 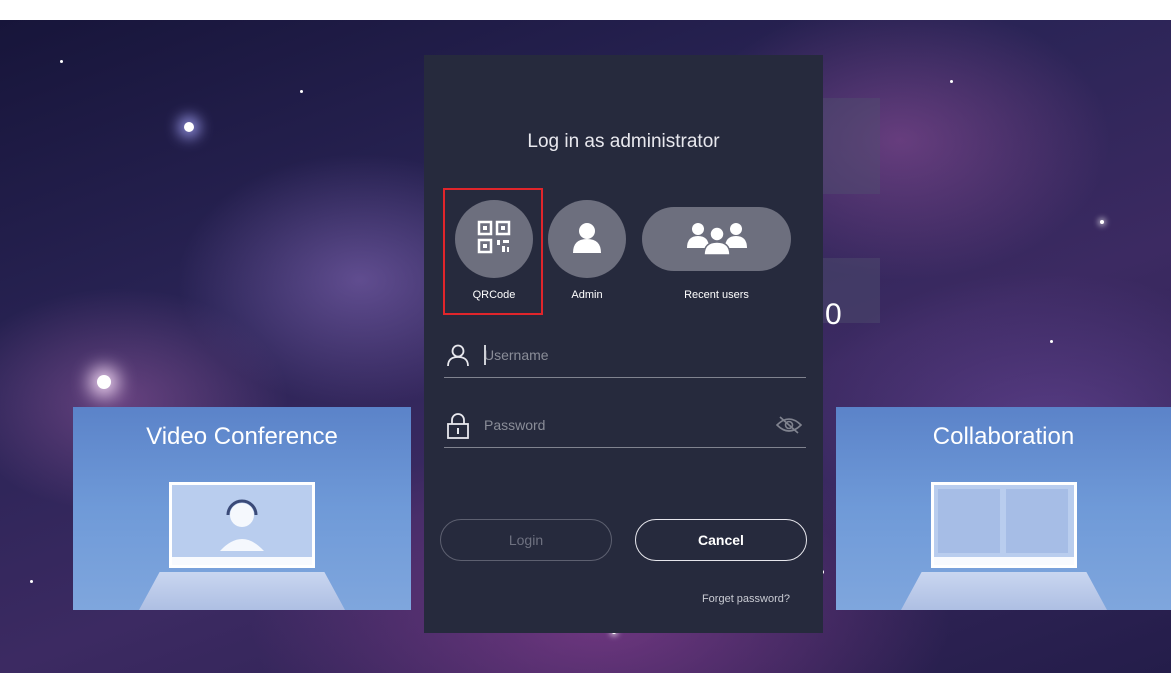 What do you see at coordinates (716, 295) in the screenshot?
I see `recent-users-option-label: Recent users` at bounding box center [716, 295].